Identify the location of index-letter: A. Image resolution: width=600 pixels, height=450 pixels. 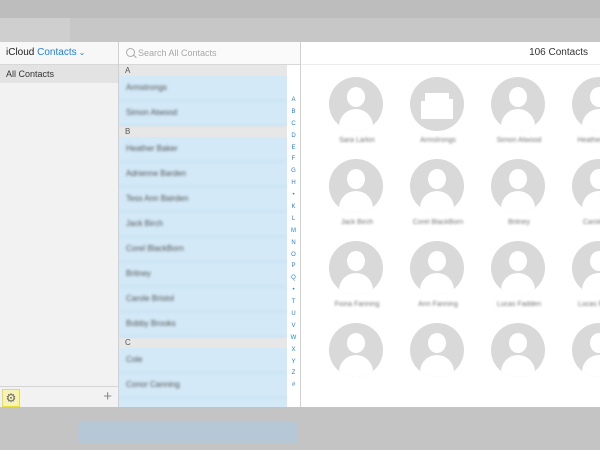
(293, 101).